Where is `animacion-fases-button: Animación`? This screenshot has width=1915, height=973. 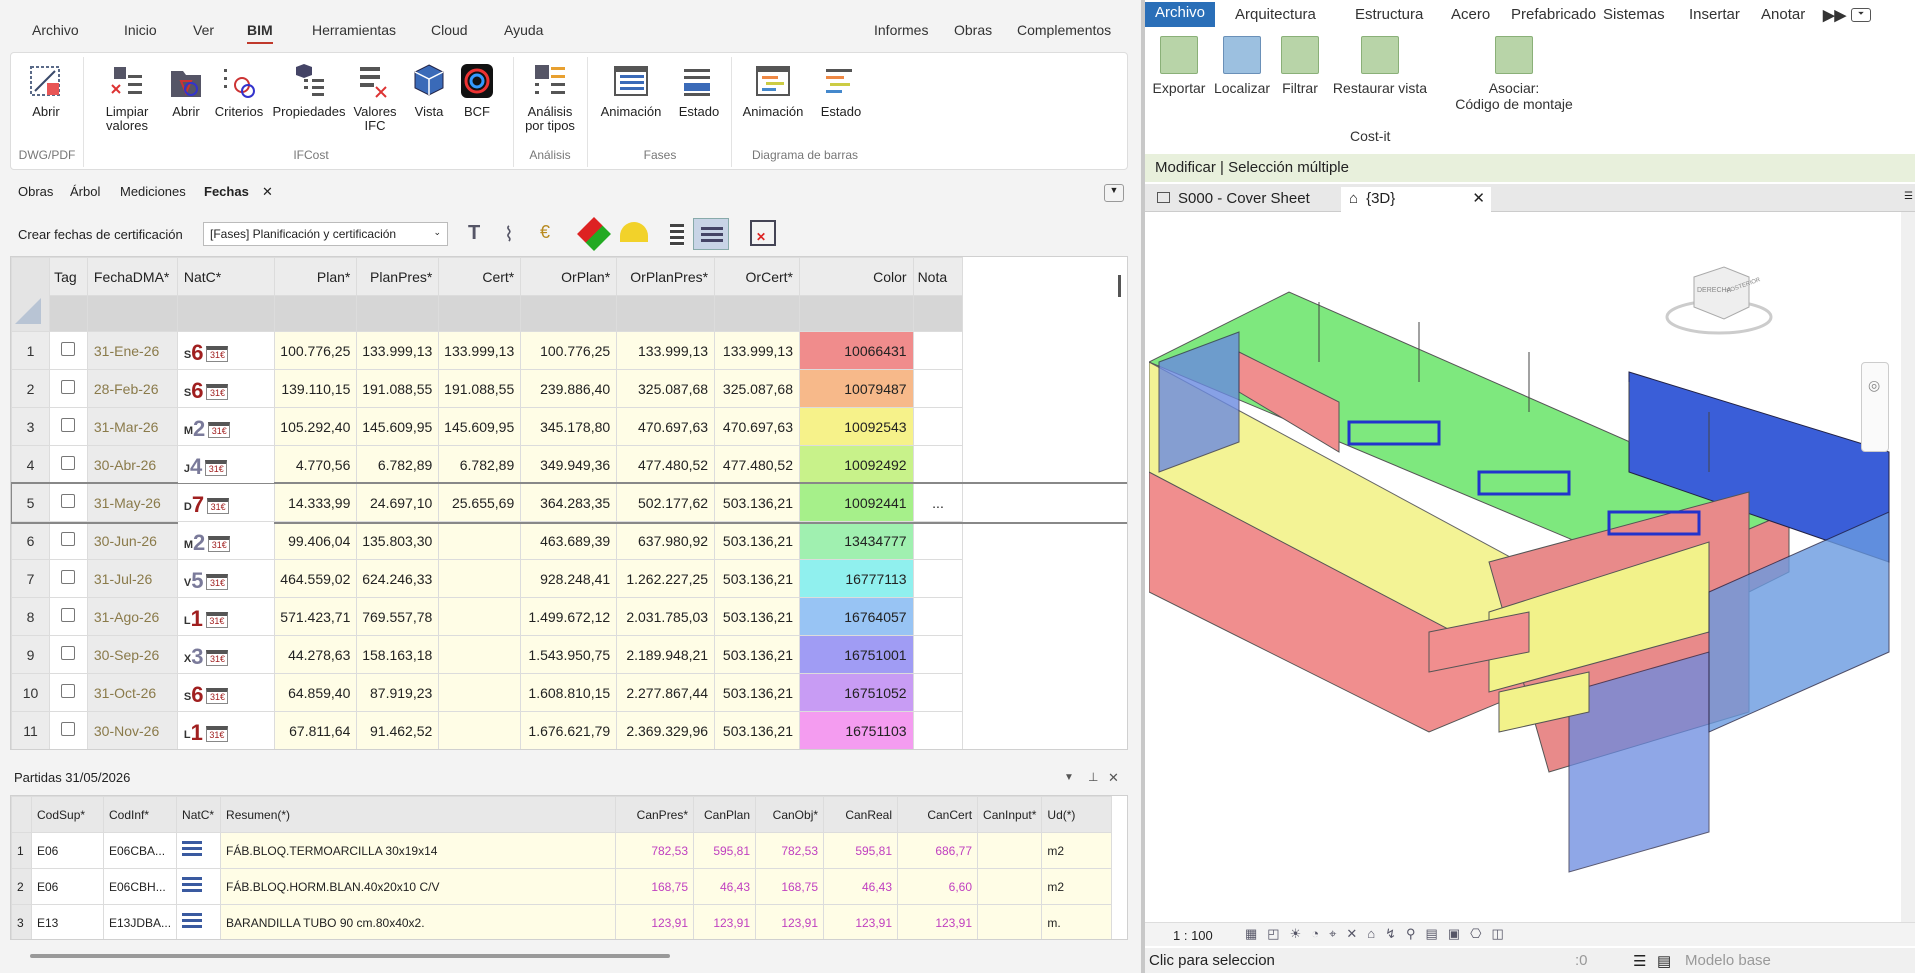 animacion-fases-button: Animación is located at coordinates (631, 90).